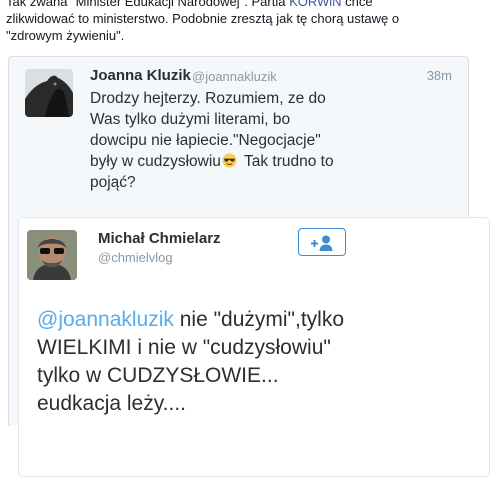 Image resolution: width=496 pixels, height=477 pixels. I want to click on horse-avatar-image, so click(49, 93).